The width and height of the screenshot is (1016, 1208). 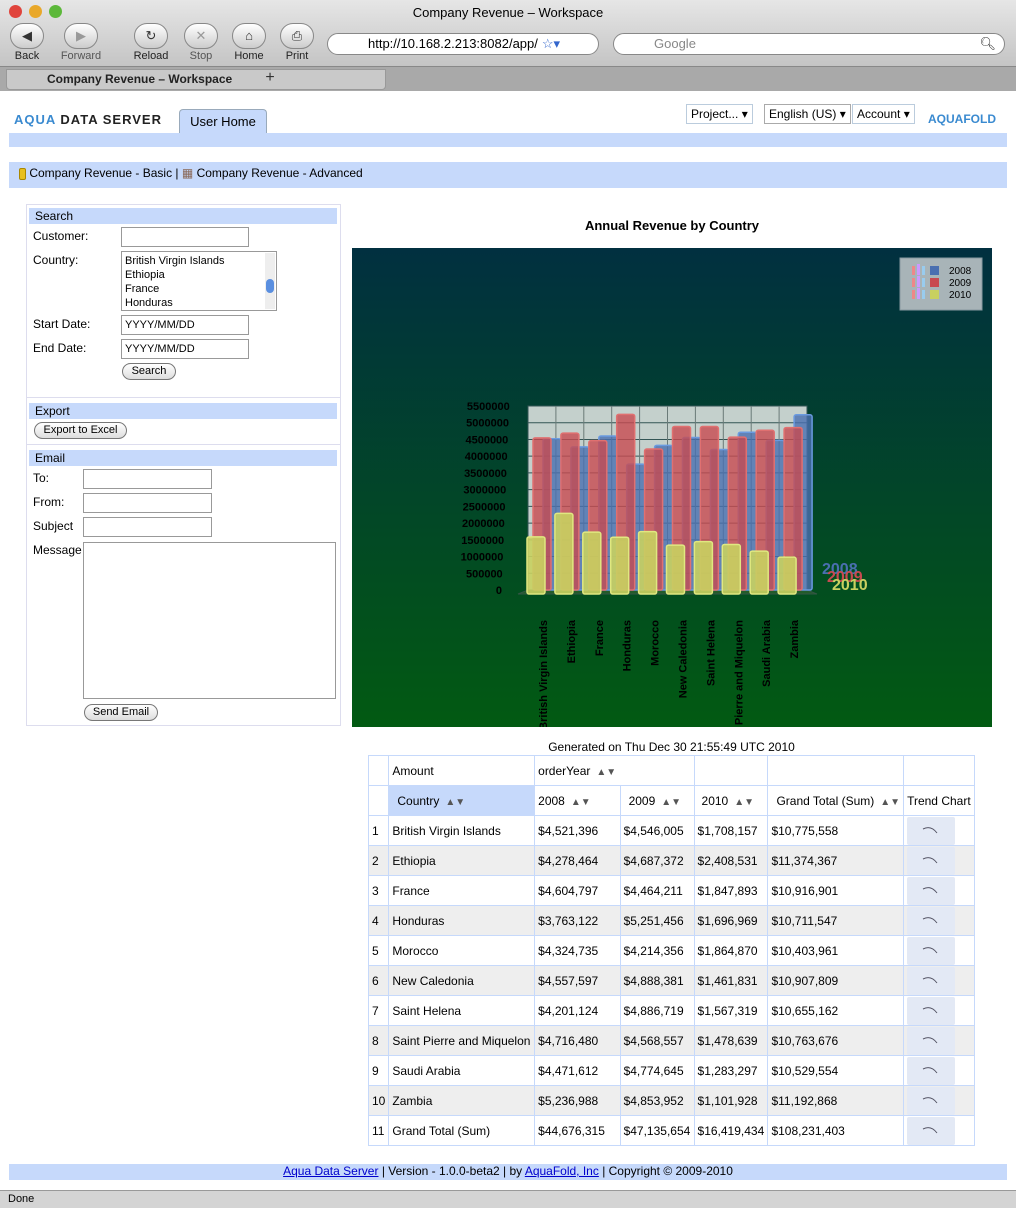 I want to click on breadcrumb-basic-link: Company Revenue - Basic, so click(x=100, y=173).